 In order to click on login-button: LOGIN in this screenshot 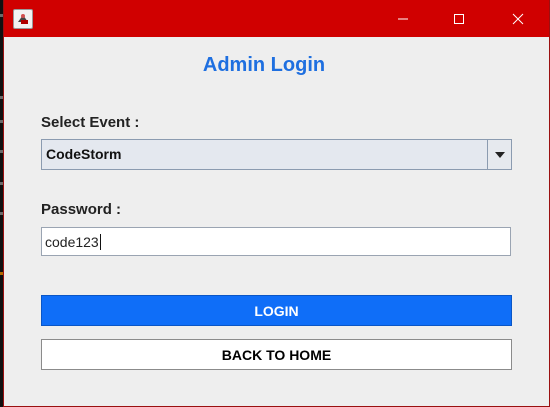, I will do `click(276, 310)`.